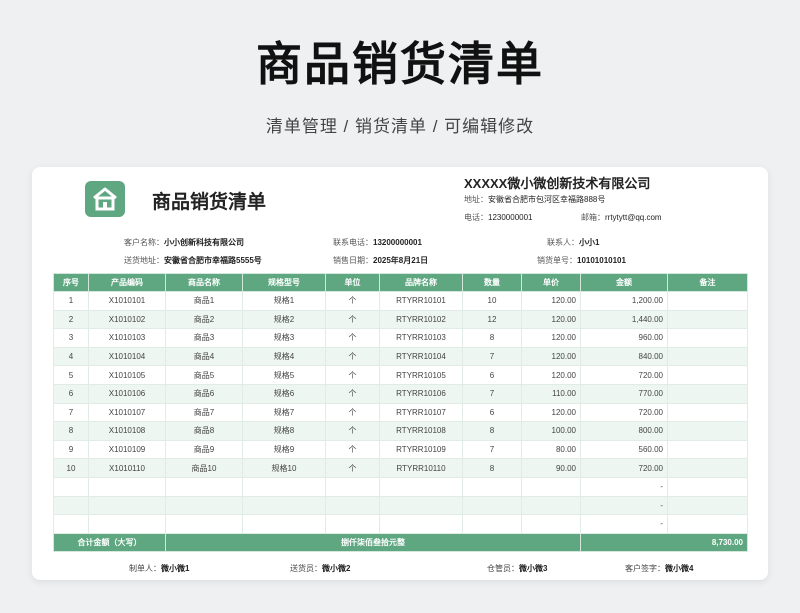 This screenshot has height=613, width=800. Describe the element at coordinates (492, 319) in the screenshot. I see `table-cell: 12` at that location.